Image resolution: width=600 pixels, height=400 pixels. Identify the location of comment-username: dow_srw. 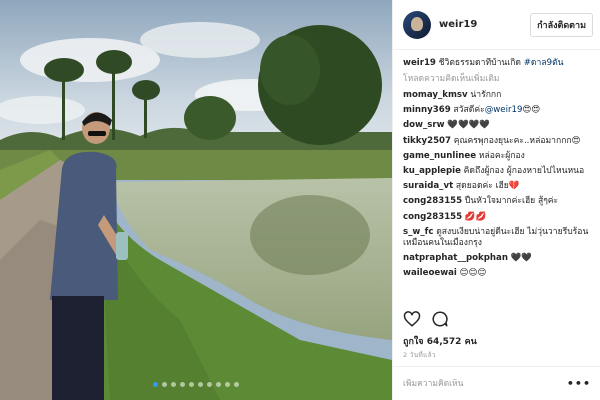
(424, 125).